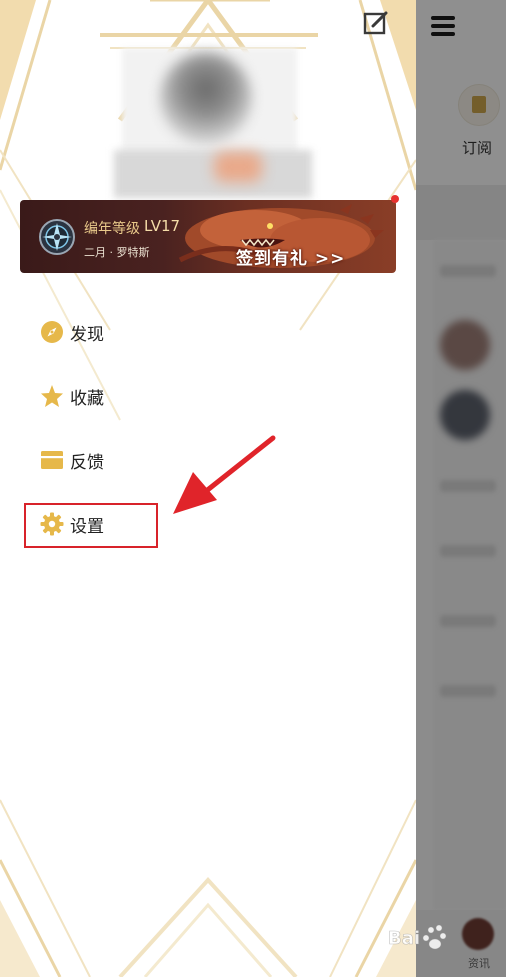  Describe the element at coordinates (52, 460) in the screenshot. I see `feedback-box-icon` at that location.